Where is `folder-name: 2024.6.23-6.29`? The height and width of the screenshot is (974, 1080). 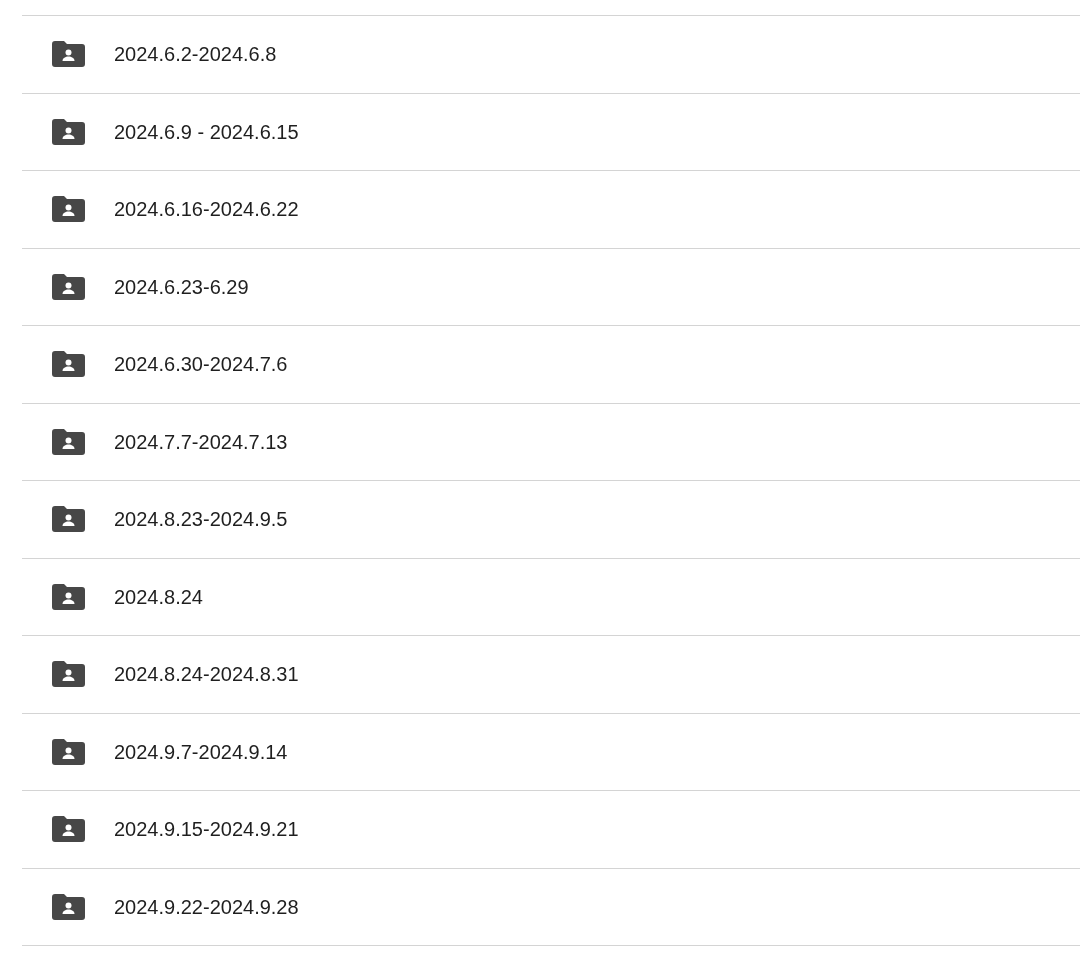
folder-name: 2024.6.23-6.29 is located at coordinates (181, 287).